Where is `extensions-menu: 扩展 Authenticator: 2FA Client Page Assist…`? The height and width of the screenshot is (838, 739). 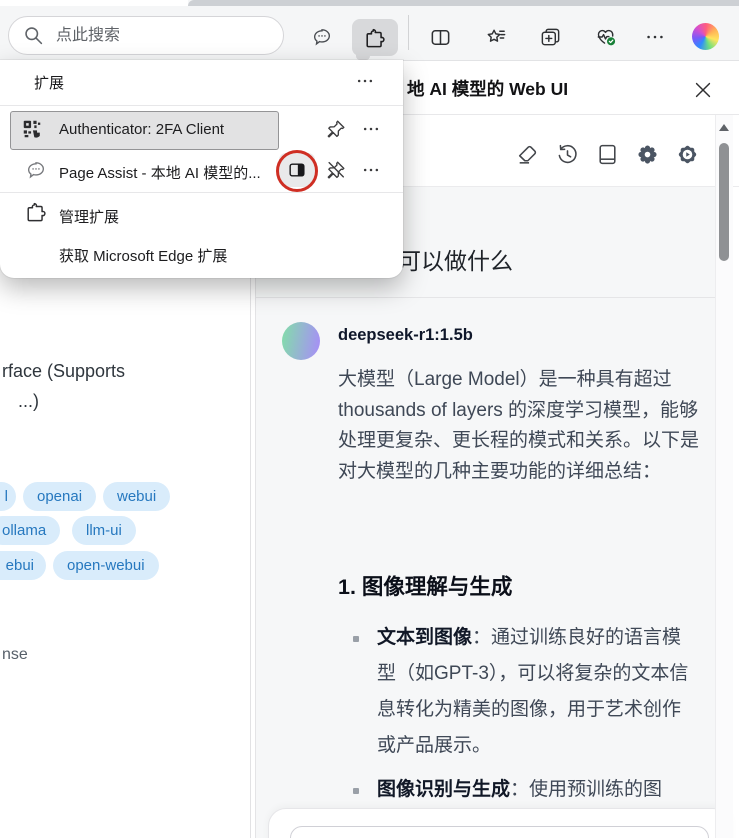
extensions-menu: 扩展 Authenticator: 2FA Client Page Assist… is located at coordinates (201, 169).